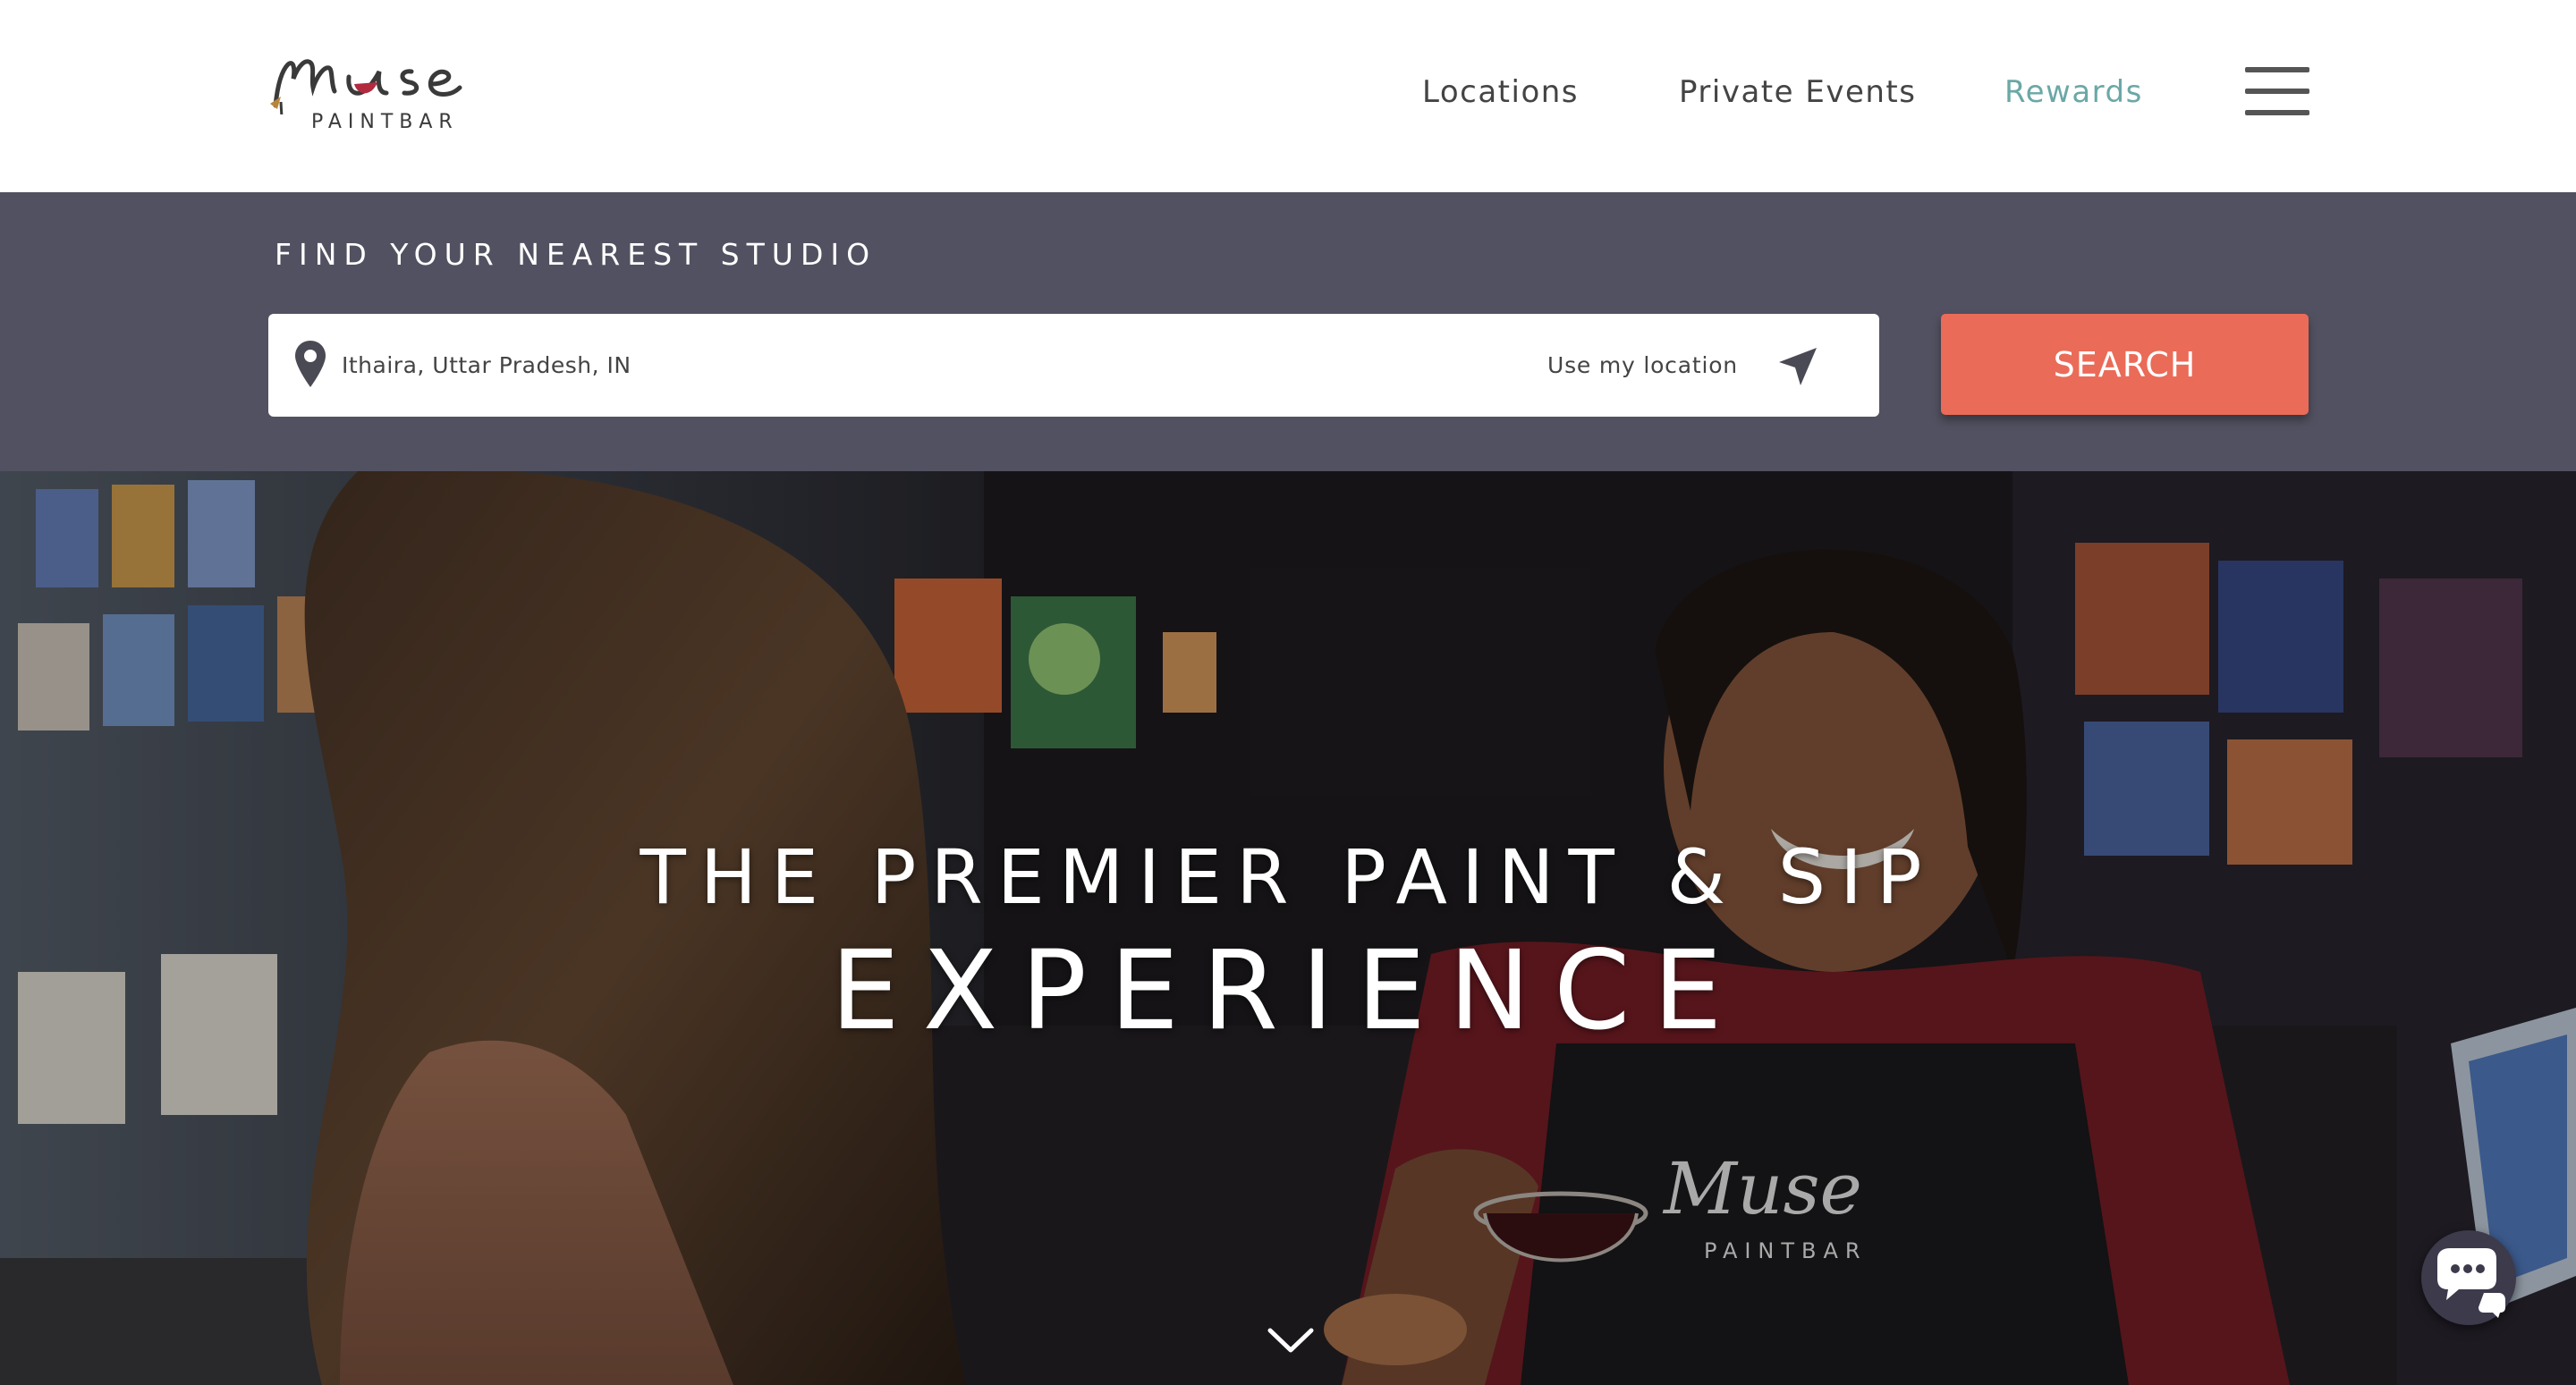  What do you see at coordinates (1291, 1340) in the screenshot?
I see `chevron-down-icon` at bounding box center [1291, 1340].